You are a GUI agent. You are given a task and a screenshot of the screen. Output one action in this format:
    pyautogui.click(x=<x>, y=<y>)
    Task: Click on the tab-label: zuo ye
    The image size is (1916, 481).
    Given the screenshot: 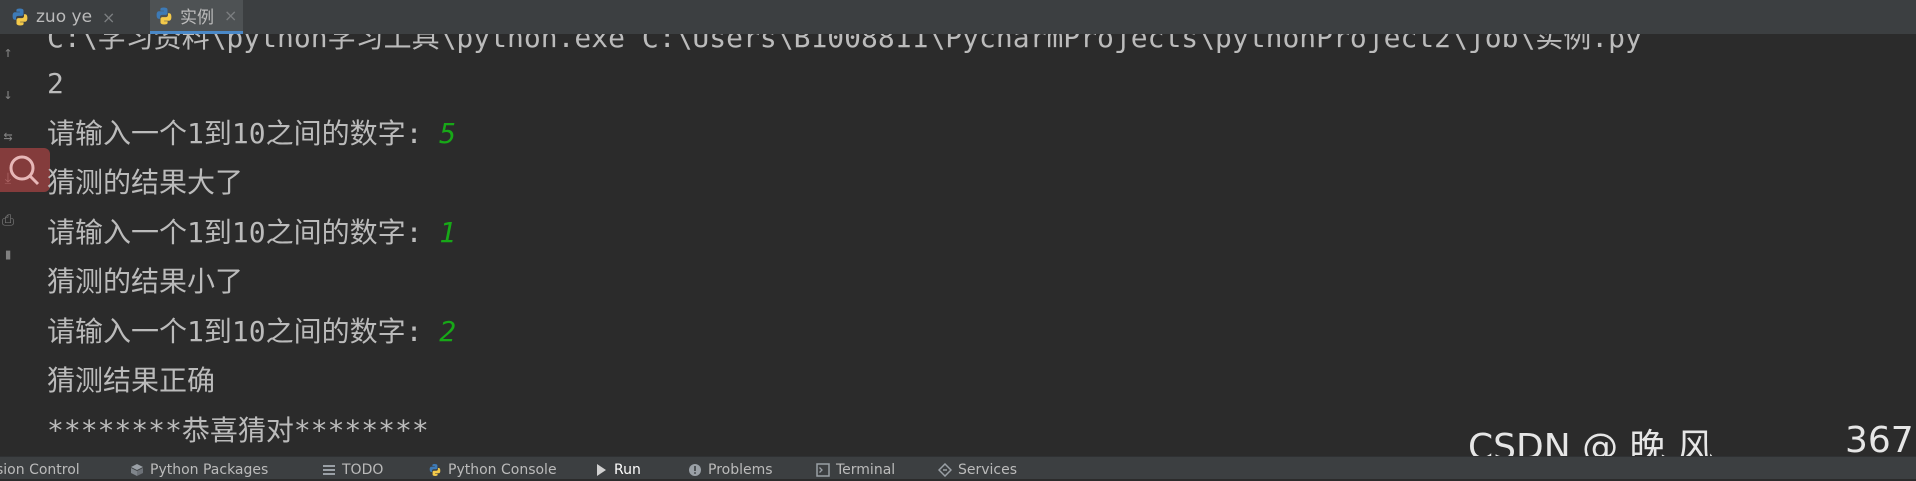 What is the action you would take?
    pyautogui.click(x=64, y=17)
    